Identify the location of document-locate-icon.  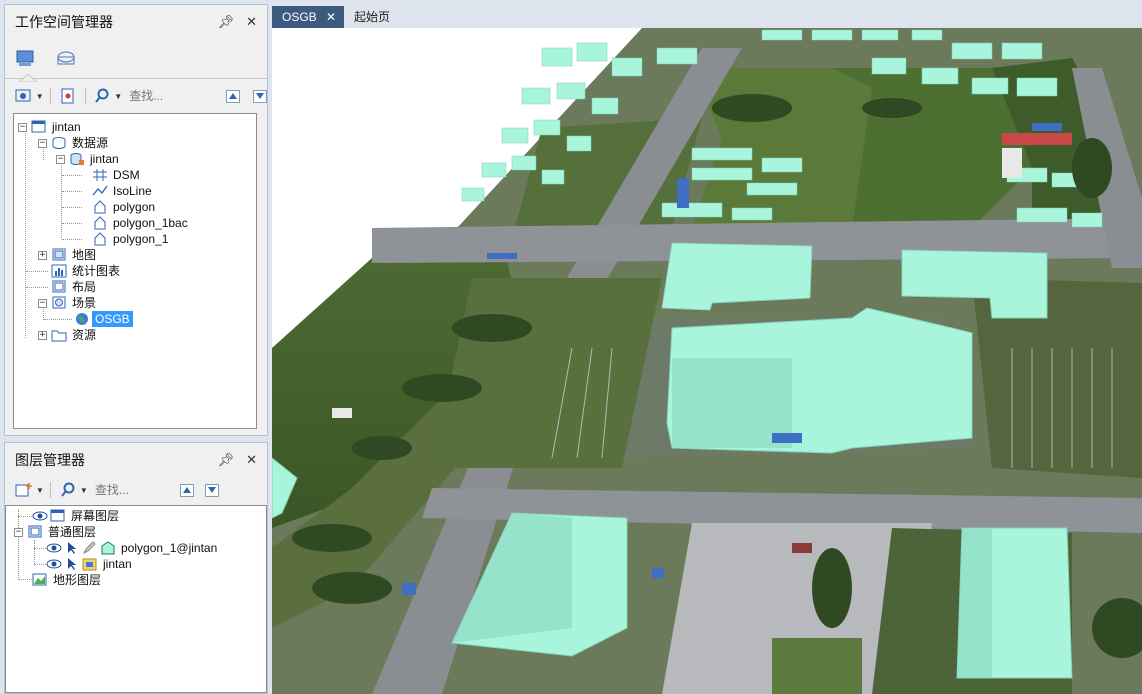
(67, 96).